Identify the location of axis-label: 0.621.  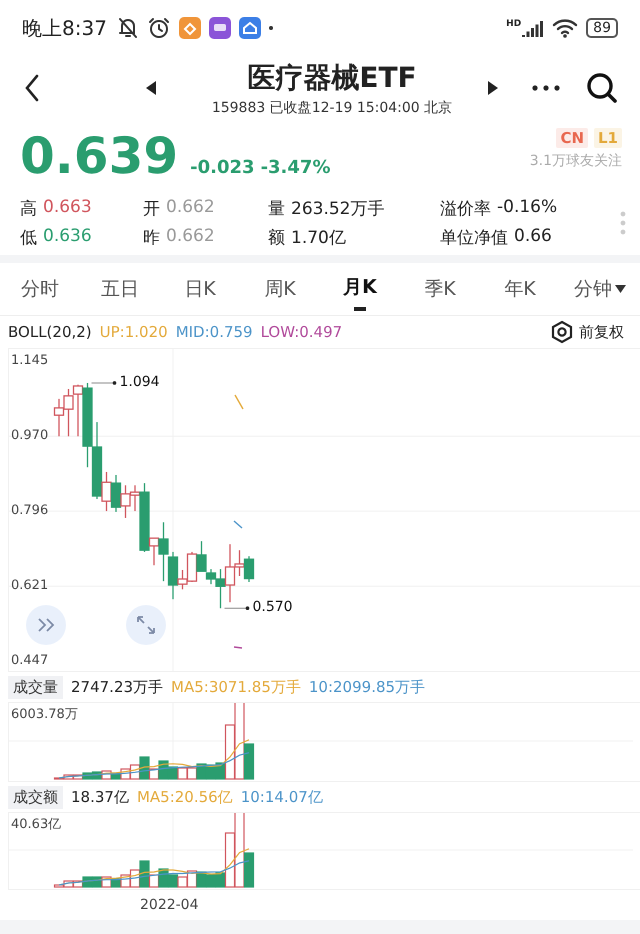
(29, 586).